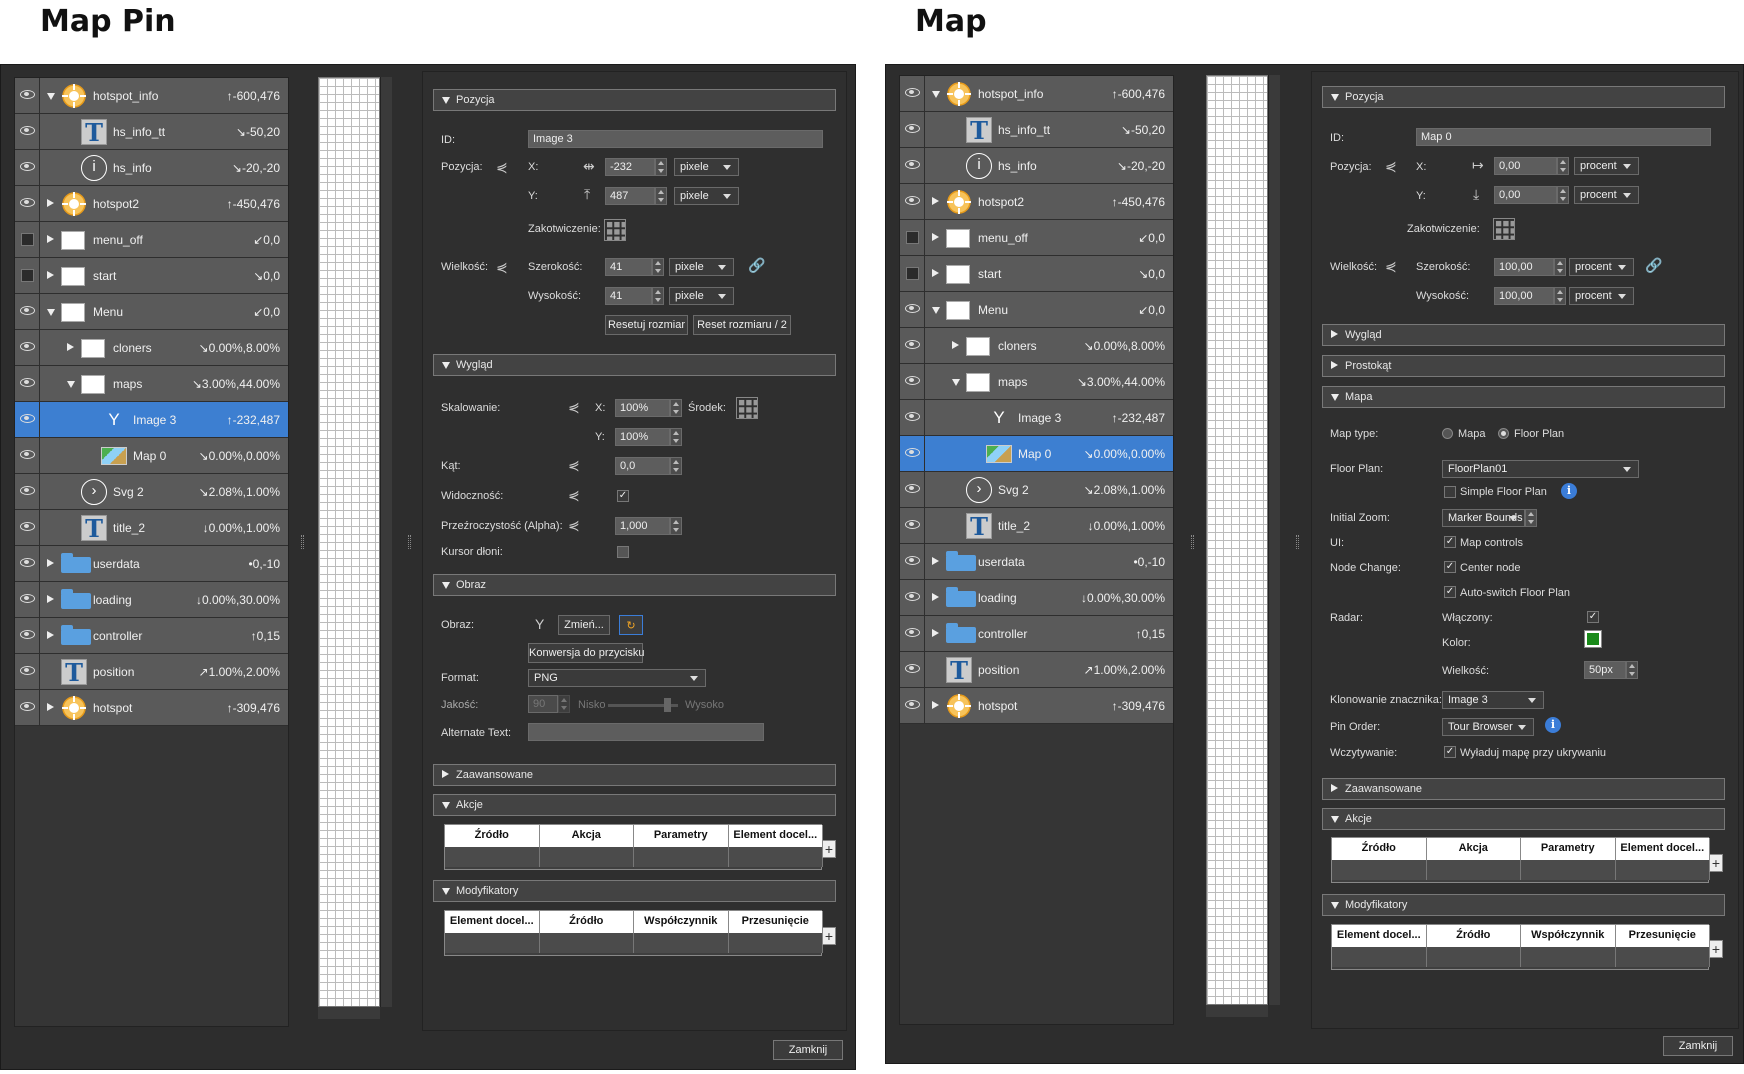  I want to click on radar-size-stepper, so click(1632, 670).